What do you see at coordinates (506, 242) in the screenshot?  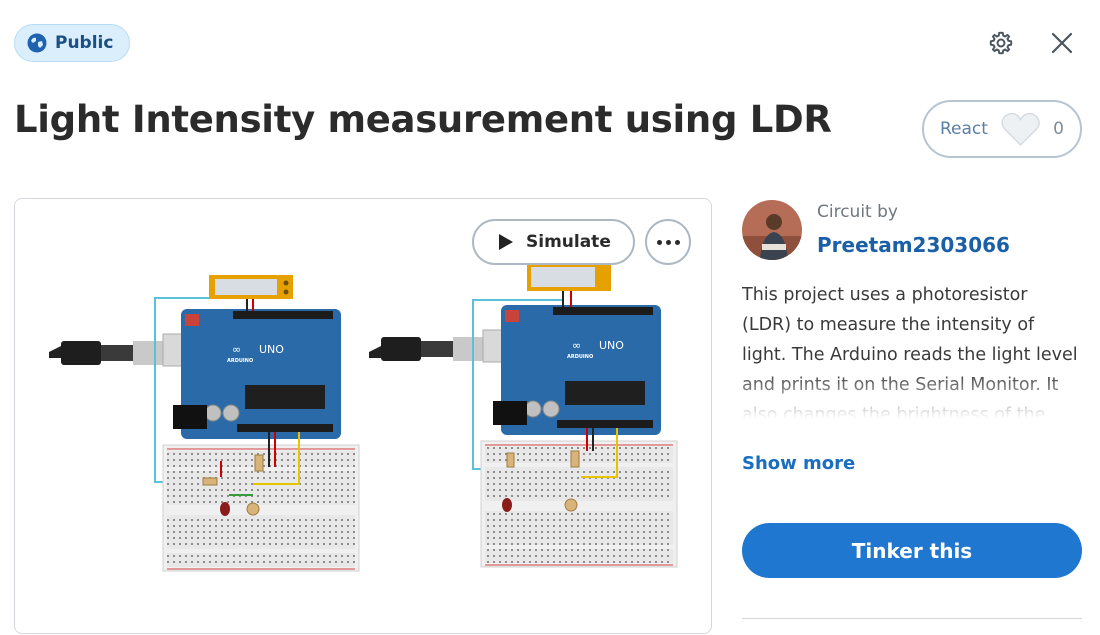 I see `play-icon` at bounding box center [506, 242].